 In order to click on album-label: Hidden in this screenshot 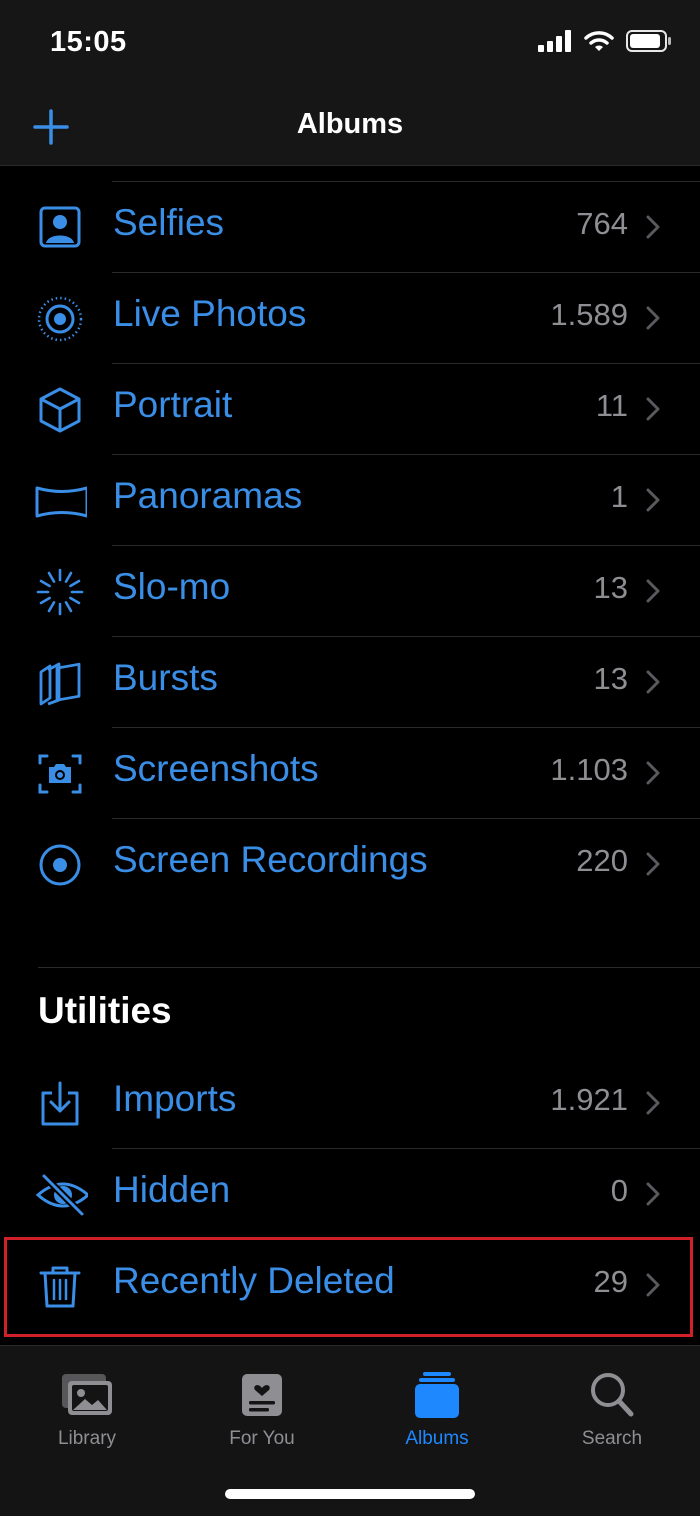, I will do `click(172, 1189)`.